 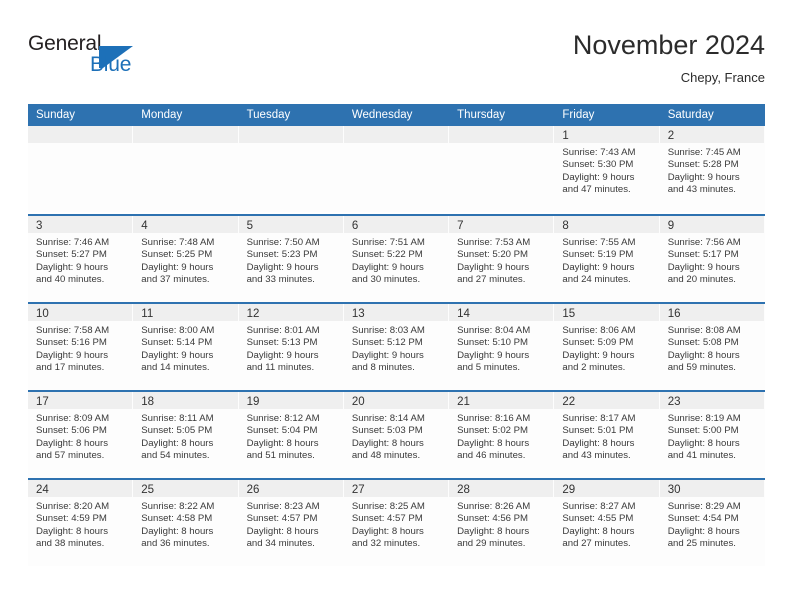 What do you see at coordinates (569, 402) in the screenshot?
I see `day-number: 22` at bounding box center [569, 402].